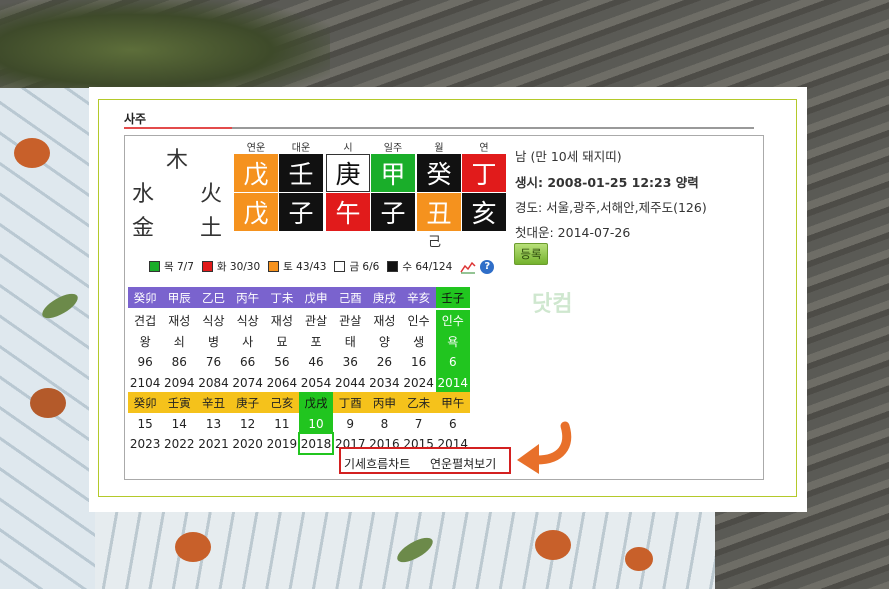 This screenshot has width=889, height=589. What do you see at coordinates (145, 423) in the screenshot?
I see `yeonun-age: 15` at bounding box center [145, 423].